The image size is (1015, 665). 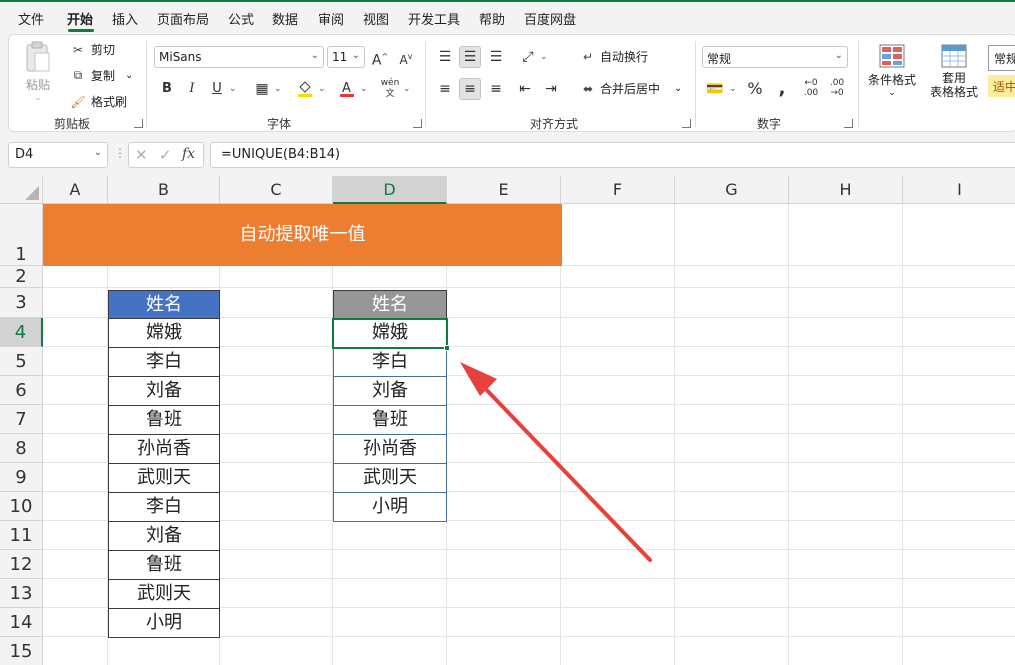 I want to click on number-group-label: 数字, so click(x=768, y=124).